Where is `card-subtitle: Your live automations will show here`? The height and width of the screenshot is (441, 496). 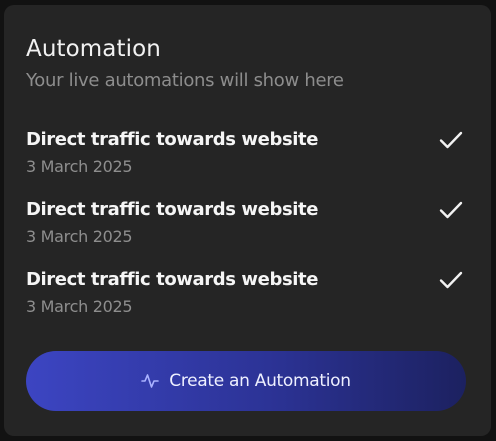 card-subtitle: Your live automations will show here is located at coordinates (185, 80).